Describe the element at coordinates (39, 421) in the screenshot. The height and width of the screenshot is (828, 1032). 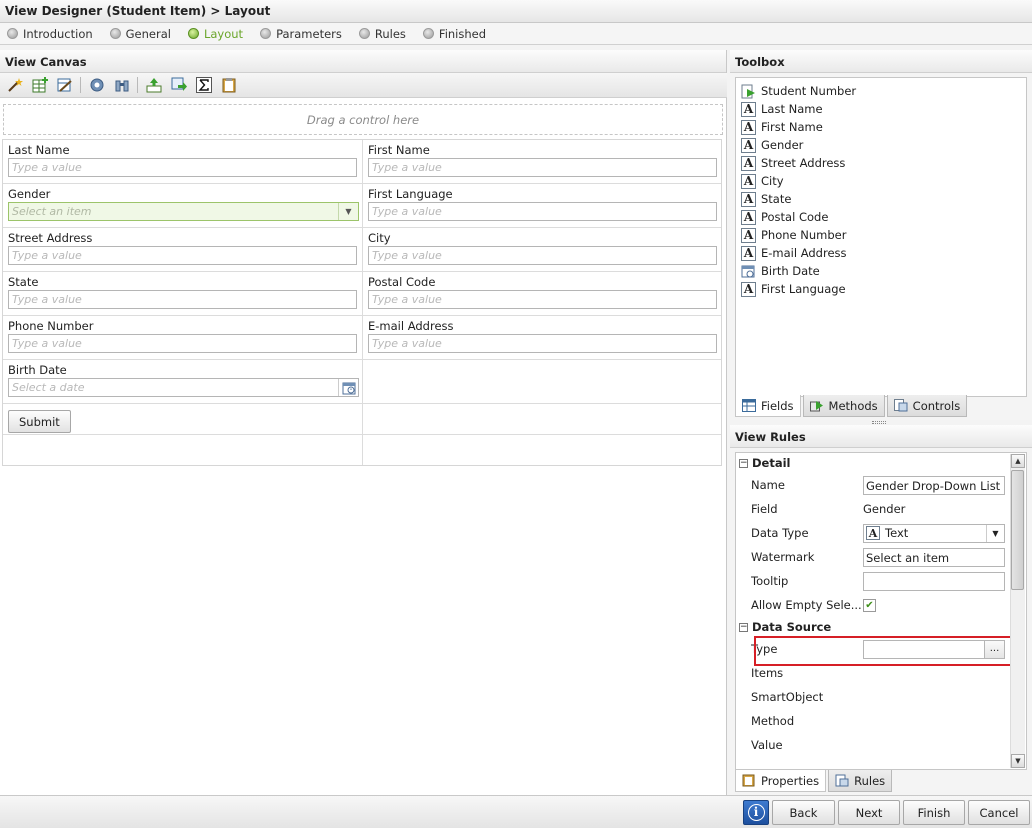
I see `submit-button: Submit` at that location.